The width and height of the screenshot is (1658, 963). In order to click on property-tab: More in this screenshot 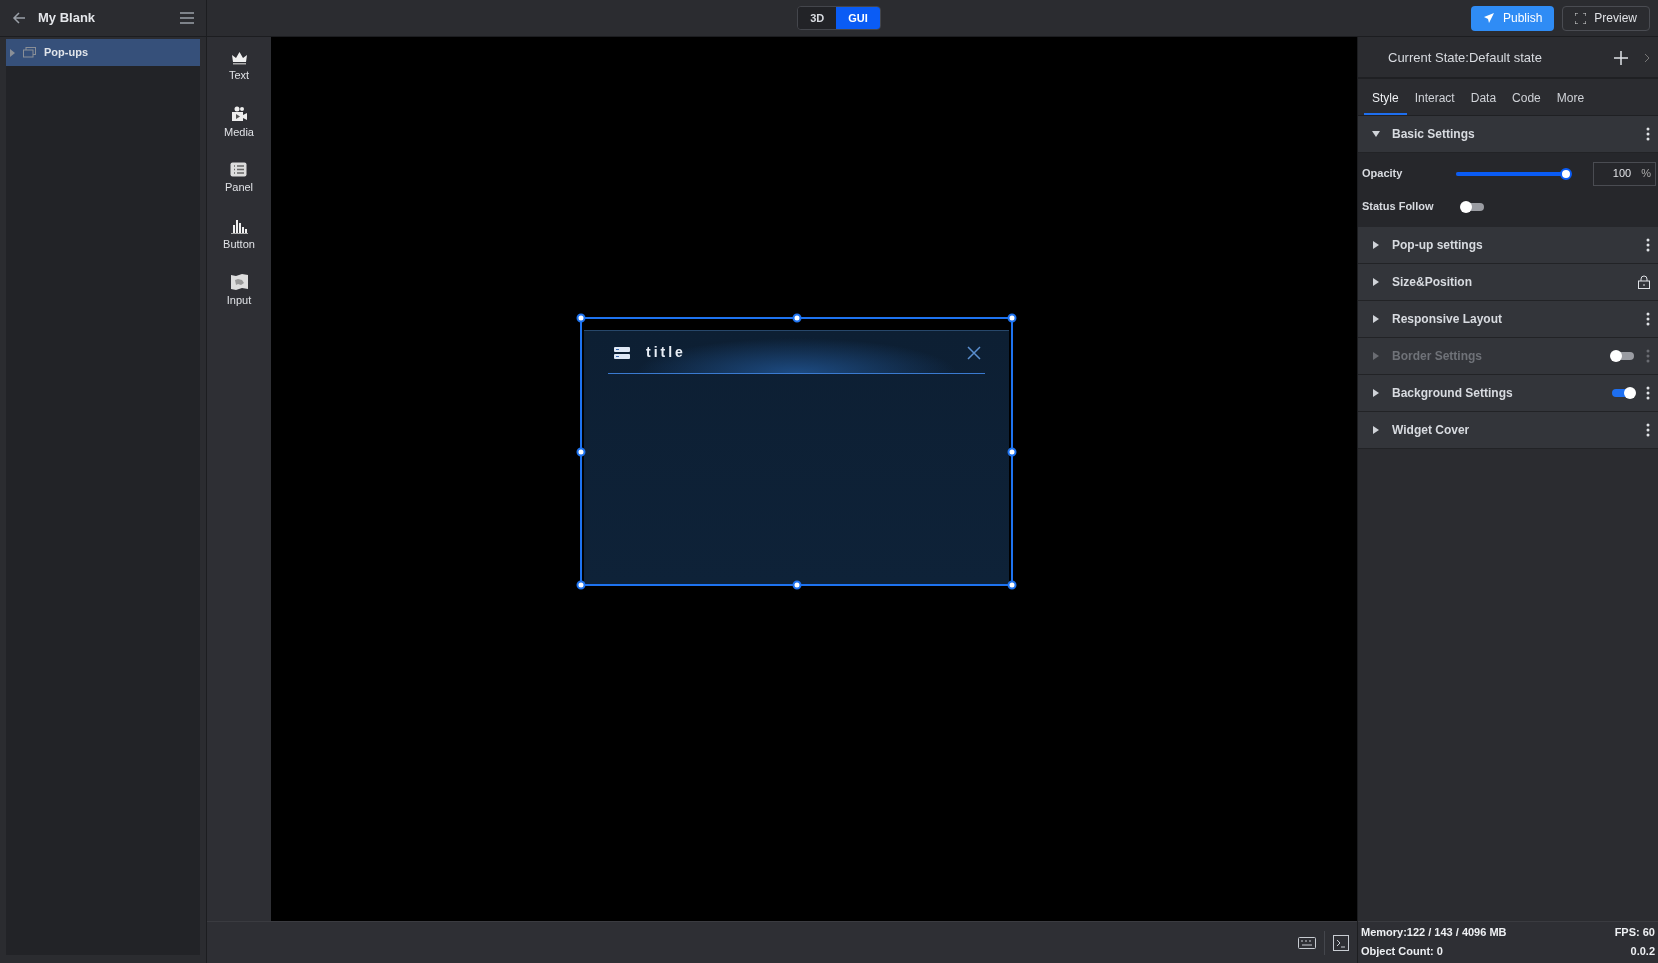, I will do `click(1570, 99)`.